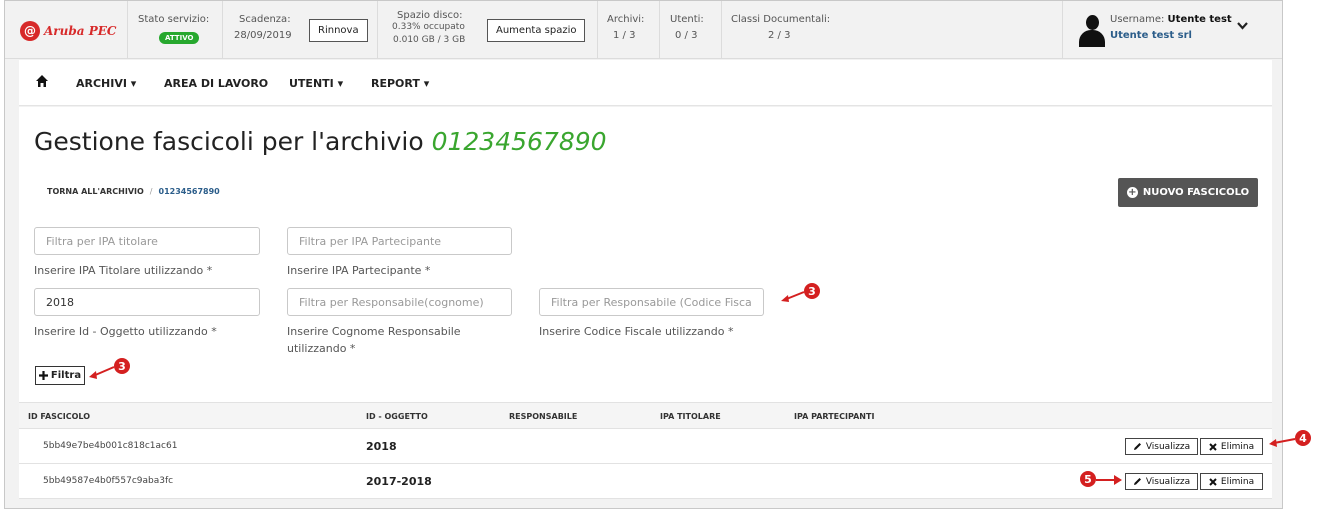  What do you see at coordinates (1199, 19) in the screenshot?
I see `username-value: Utente test` at bounding box center [1199, 19].